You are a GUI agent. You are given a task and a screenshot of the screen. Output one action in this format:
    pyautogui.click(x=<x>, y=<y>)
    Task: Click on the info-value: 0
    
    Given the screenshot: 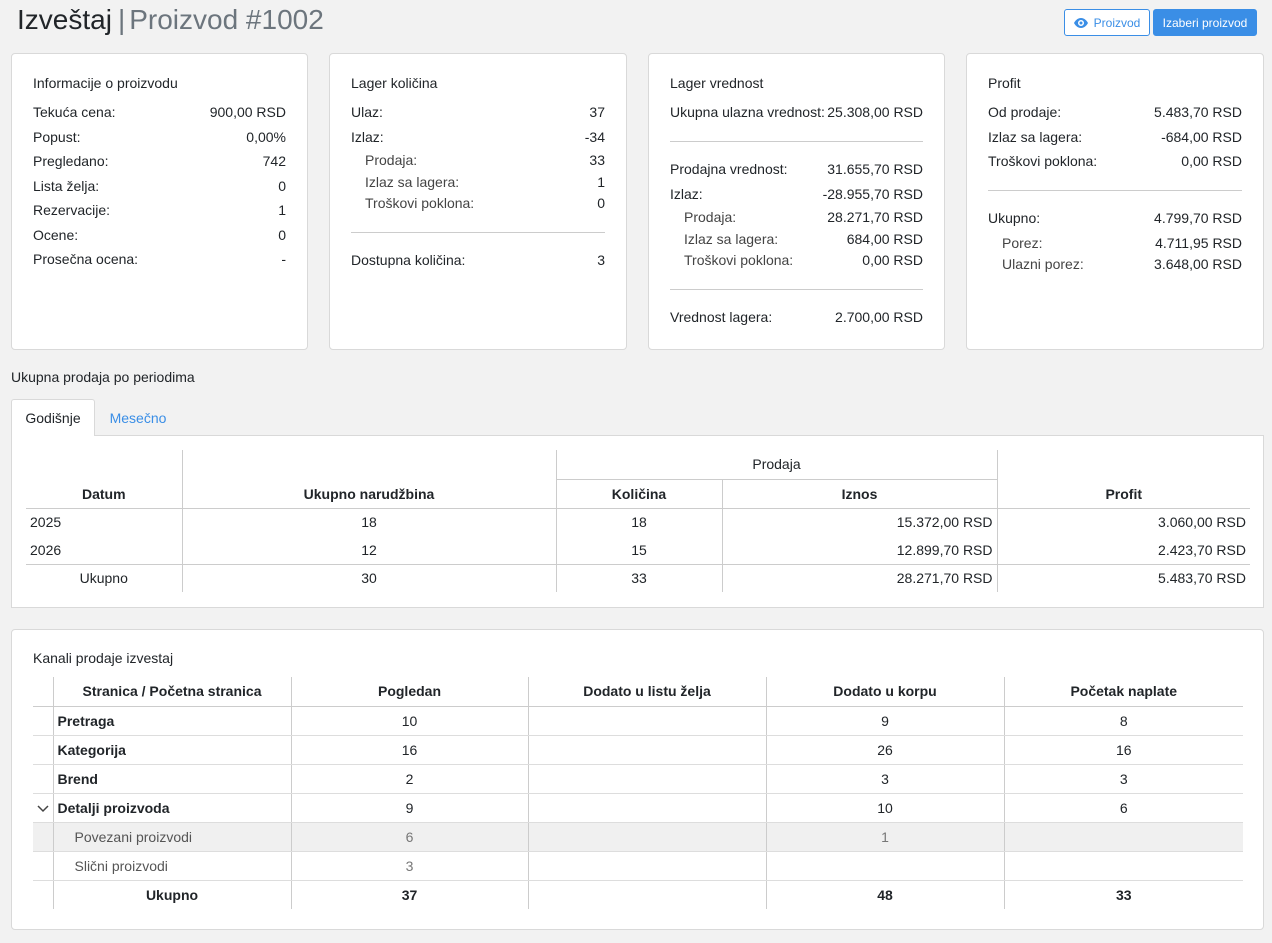 What is the action you would take?
    pyautogui.click(x=282, y=235)
    